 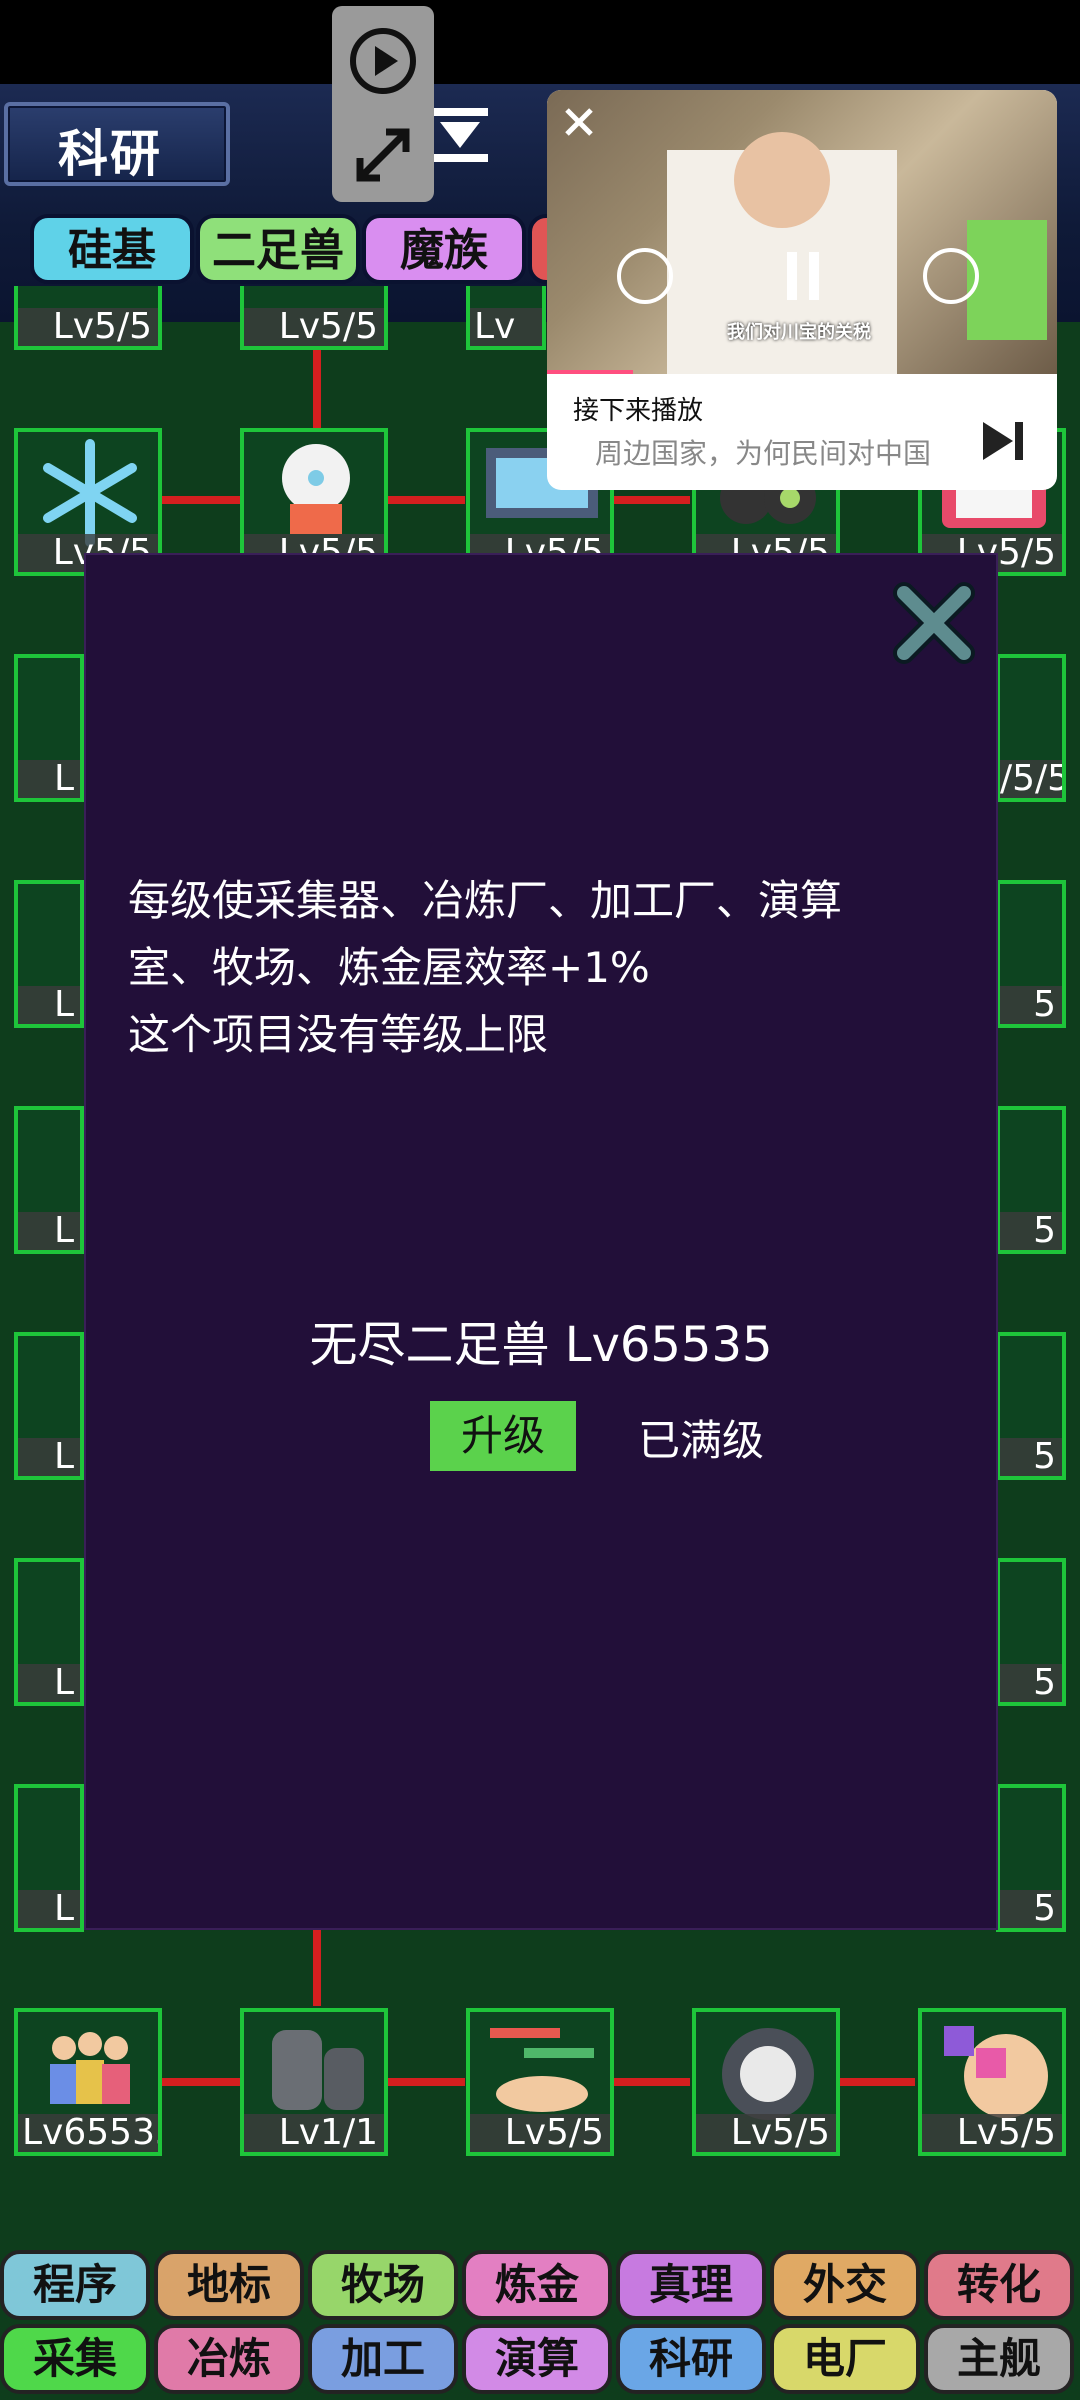 What do you see at coordinates (691, 2285) in the screenshot?
I see `tab-truth: 真理` at bounding box center [691, 2285].